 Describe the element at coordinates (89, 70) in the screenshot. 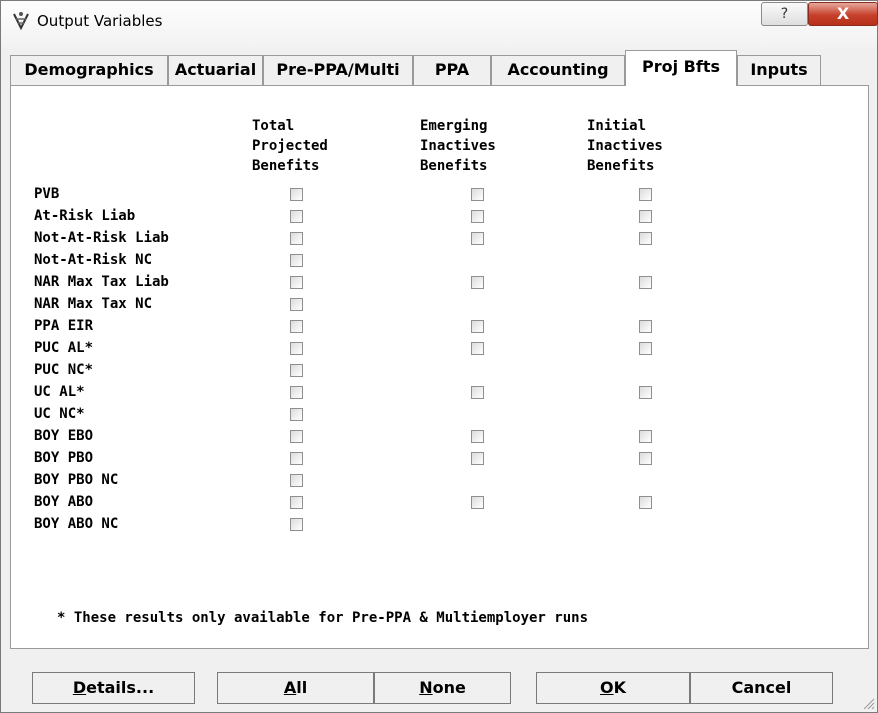

I see `tab-demographics: Demographics` at that location.